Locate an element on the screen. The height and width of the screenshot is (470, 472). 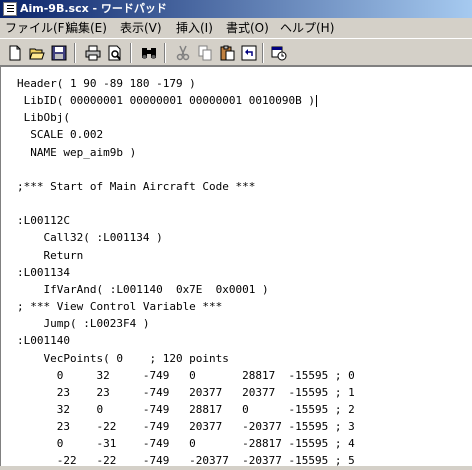
paste-button is located at coordinates (227, 53).